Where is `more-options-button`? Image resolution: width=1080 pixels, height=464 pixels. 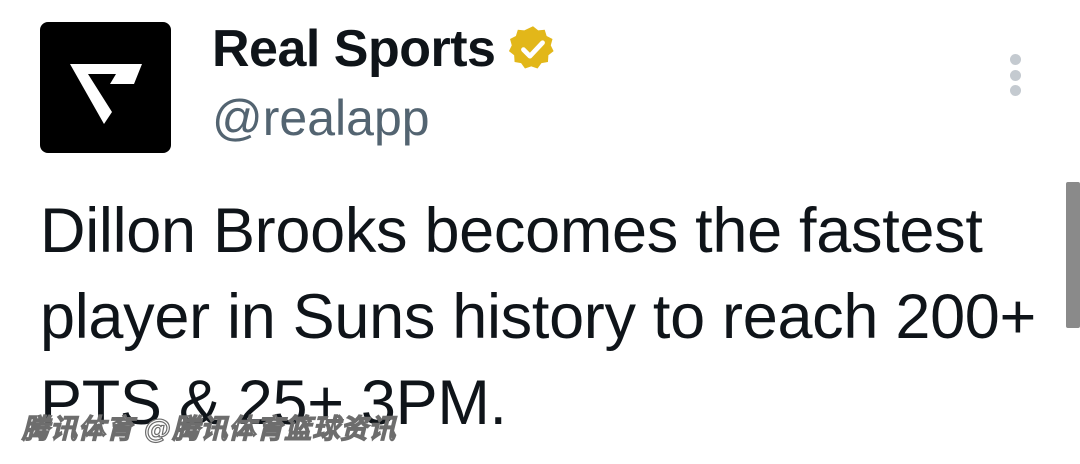 more-options-button is located at coordinates (1015, 75).